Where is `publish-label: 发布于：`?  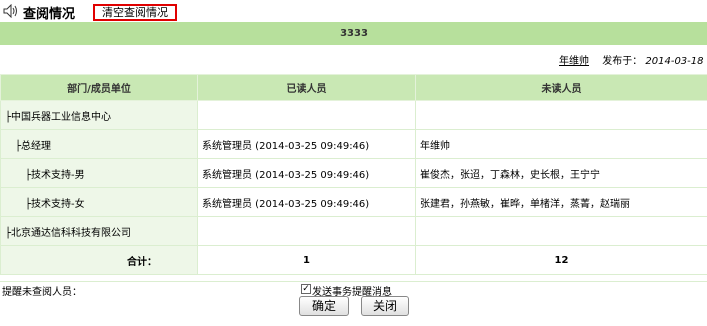 publish-label: 发布于： is located at coordinates (622, 61).